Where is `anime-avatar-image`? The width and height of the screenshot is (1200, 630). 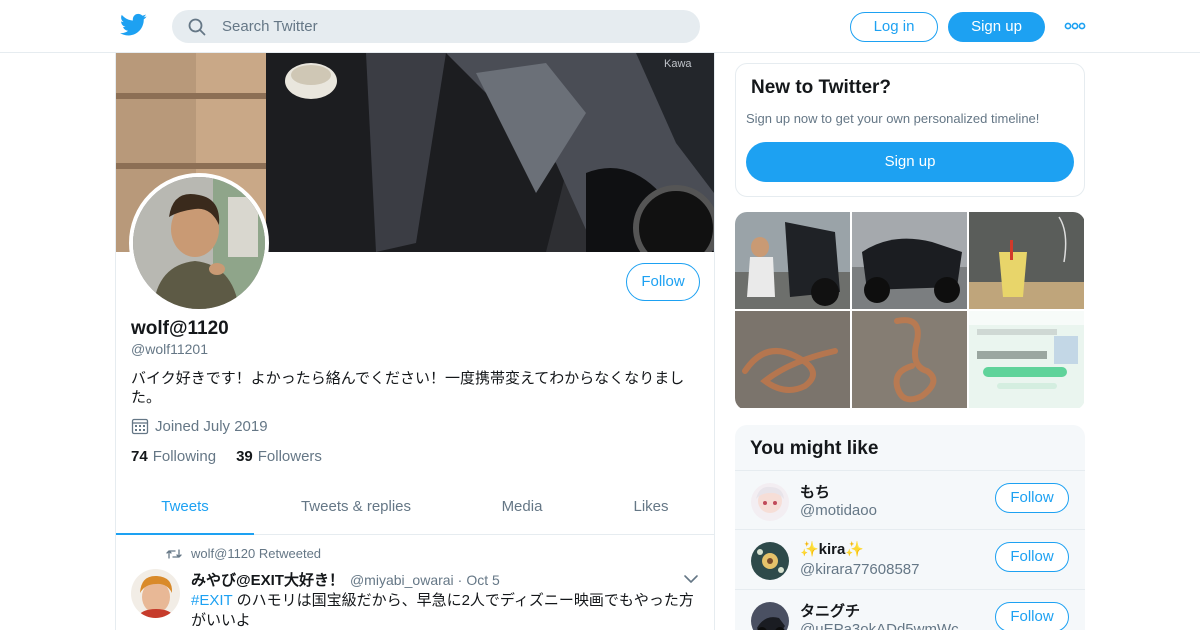
anime-avatar-image is located at coordinates (770, 502).